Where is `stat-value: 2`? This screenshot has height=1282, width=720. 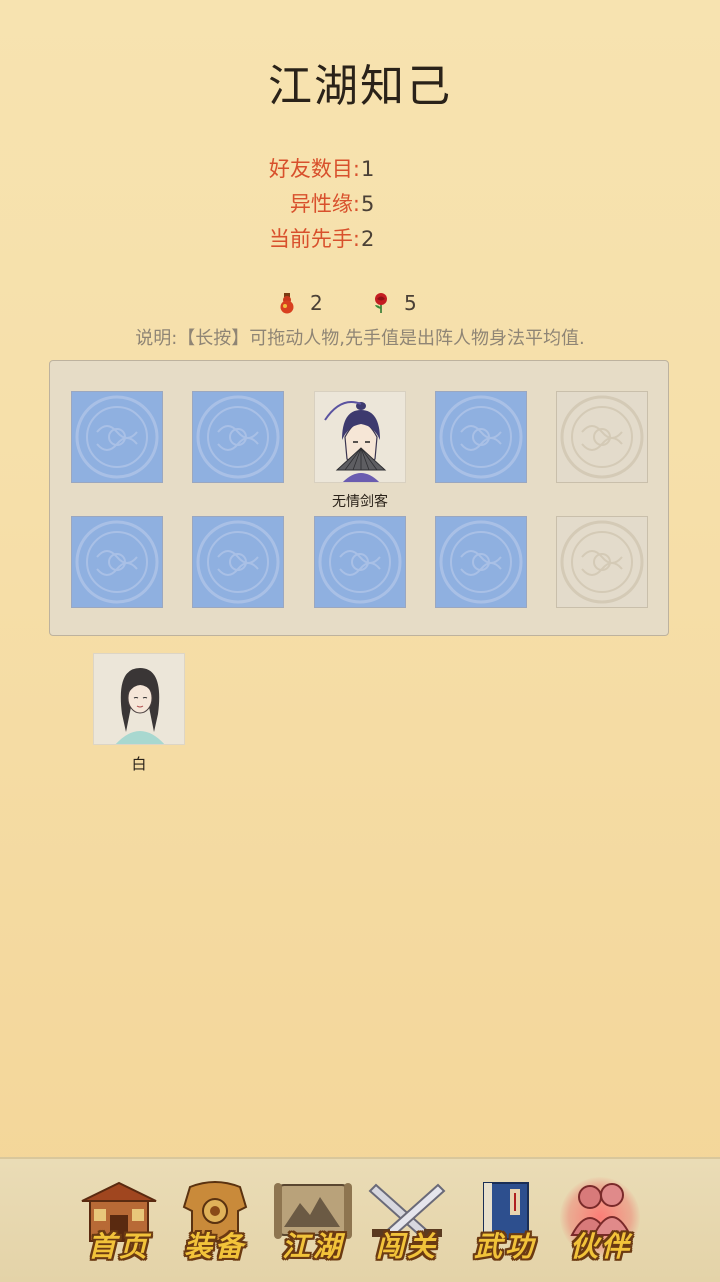
stat-value: 2 is located at coordinates (368, 239).